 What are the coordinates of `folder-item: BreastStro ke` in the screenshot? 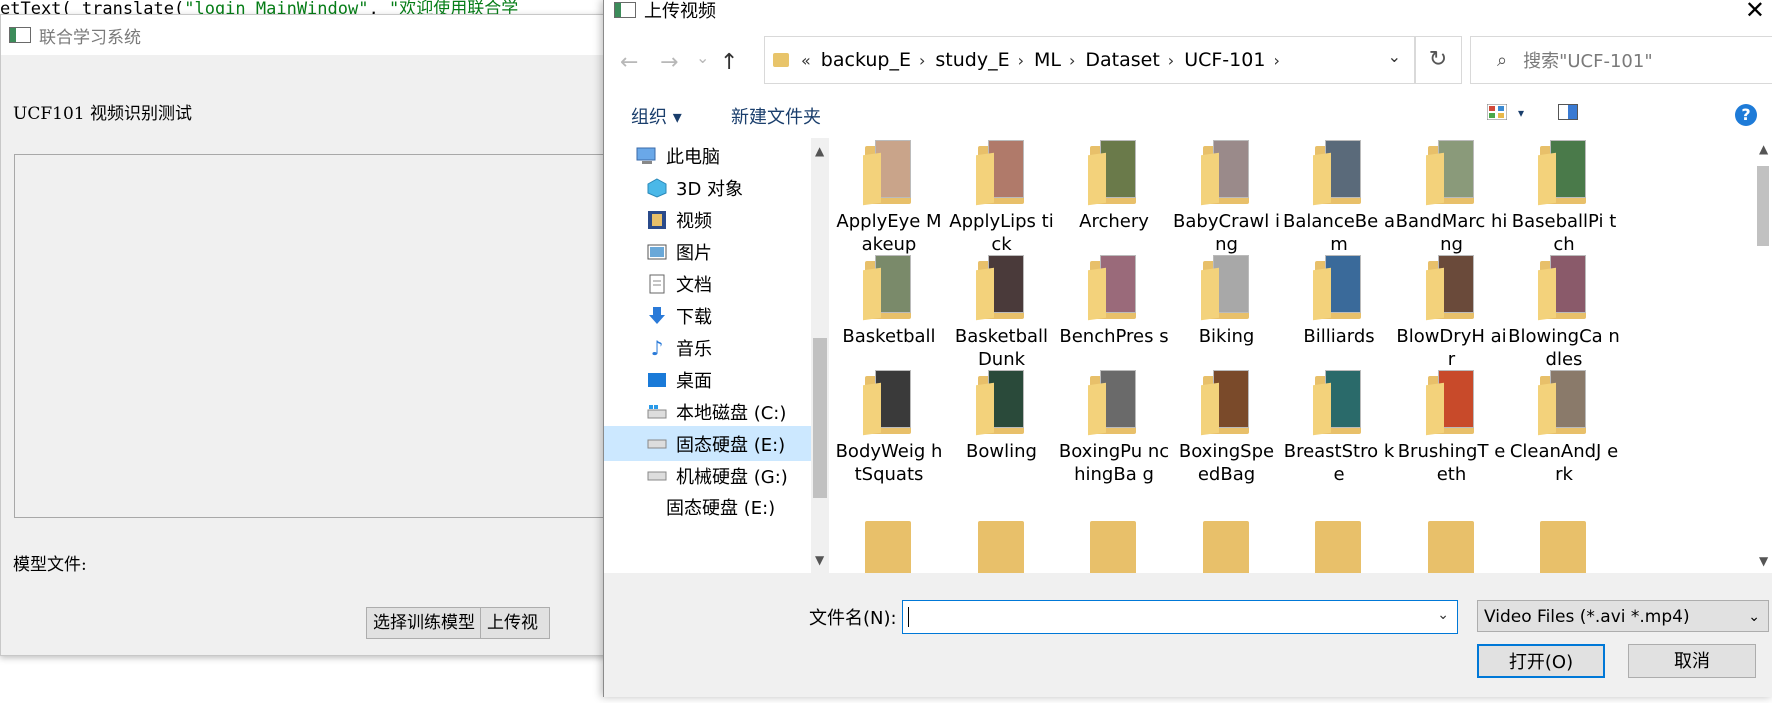 It's located at (1339, 428).